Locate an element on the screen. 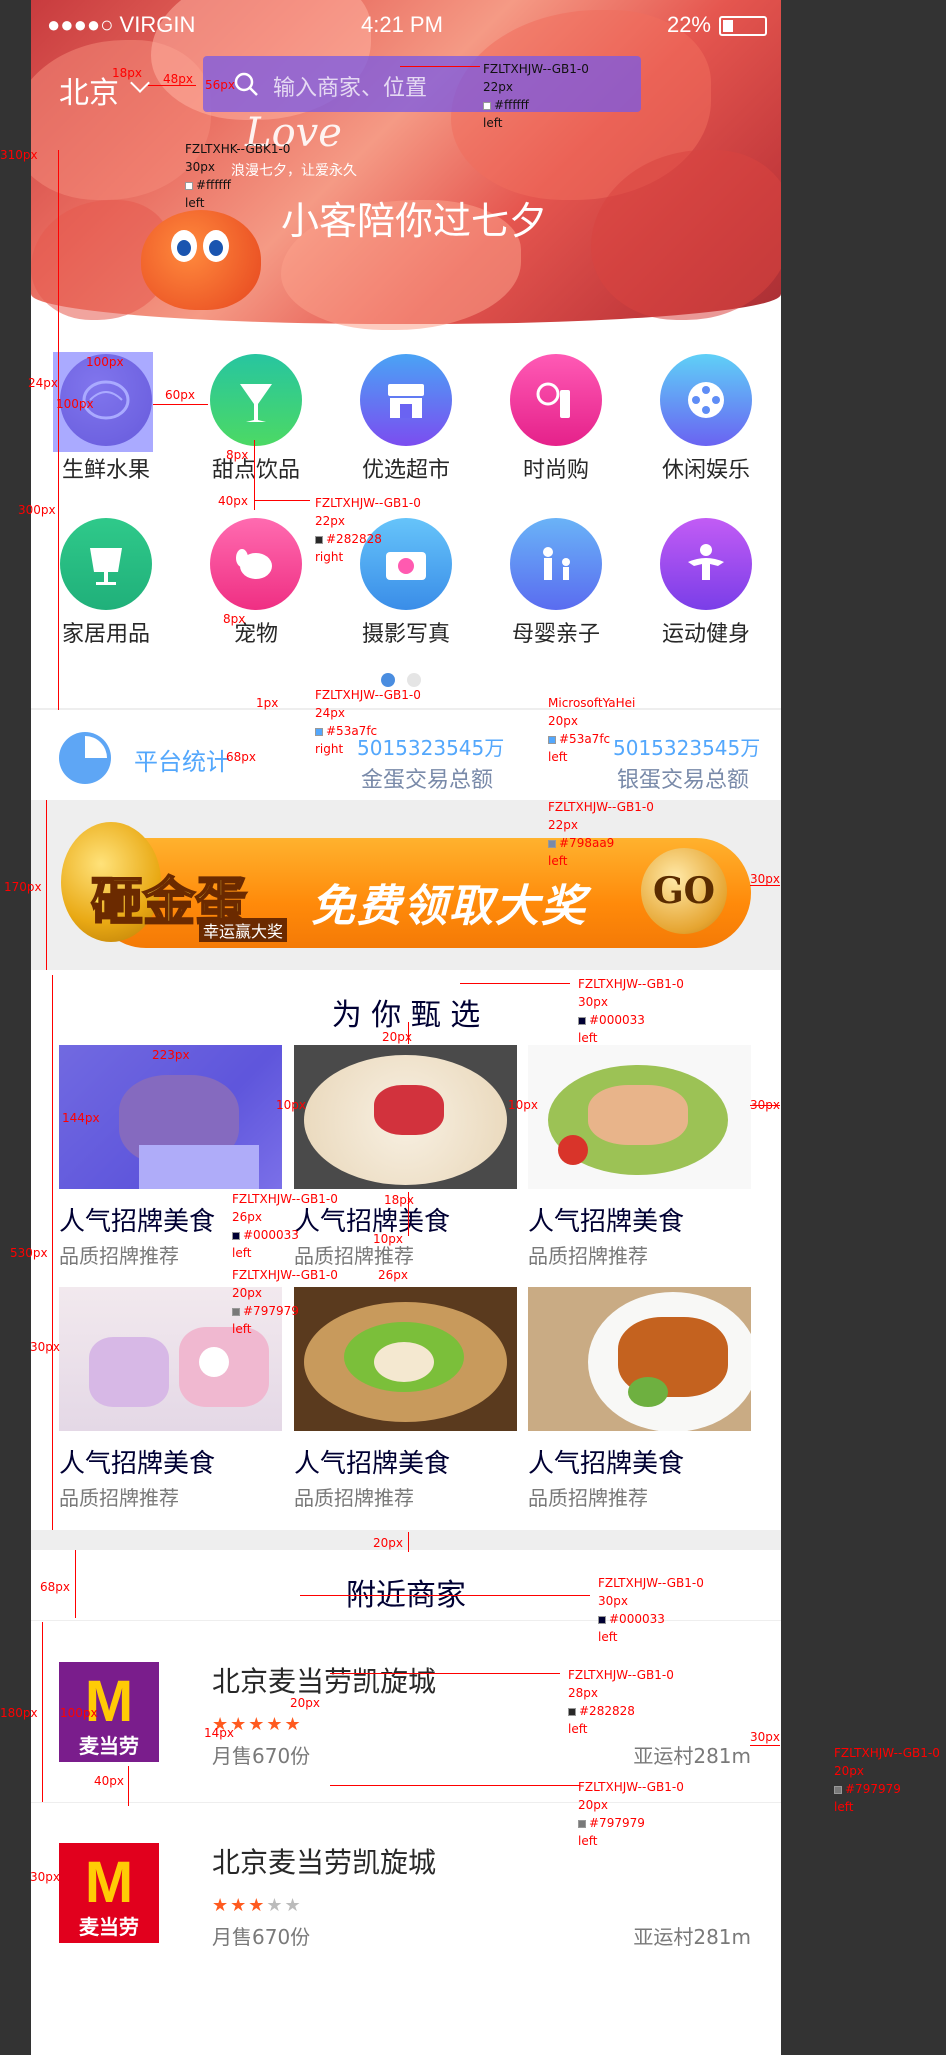 Image resolution: width=946 pixels, height=2055 pixels. category-item: 时尚购 is located at coordinates (556, 419).